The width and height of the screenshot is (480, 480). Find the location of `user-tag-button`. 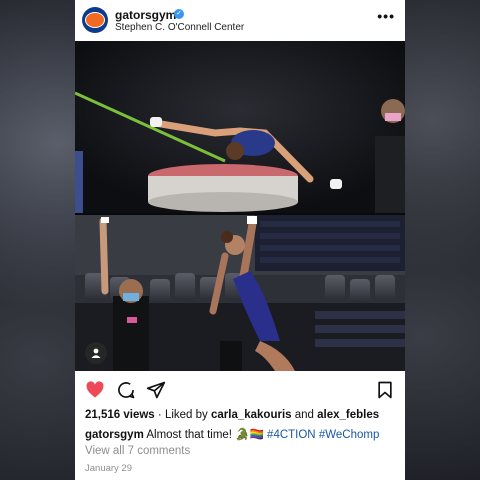

user-tag-button is located at coordinates (96, 353).